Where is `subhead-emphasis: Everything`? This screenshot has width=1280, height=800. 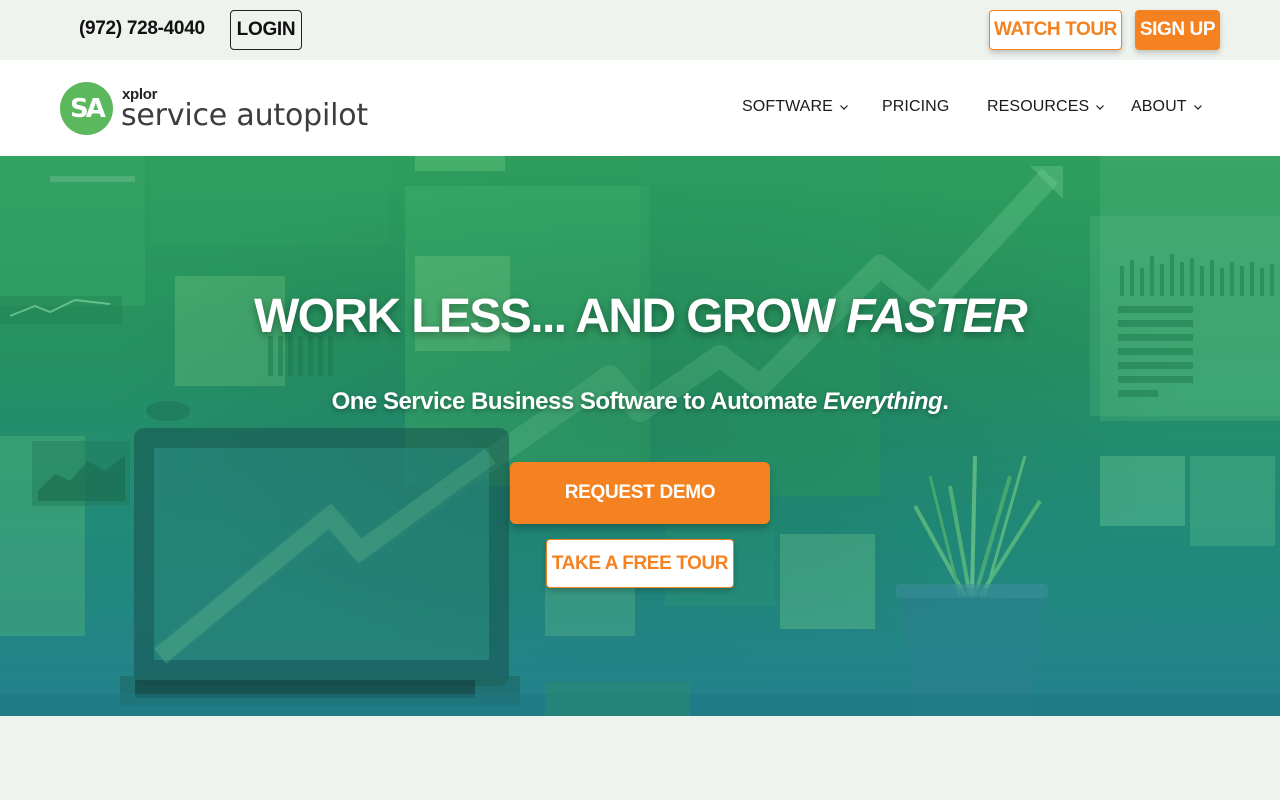
subhead-emphasis: Everything is located at coordinates (883, 401).